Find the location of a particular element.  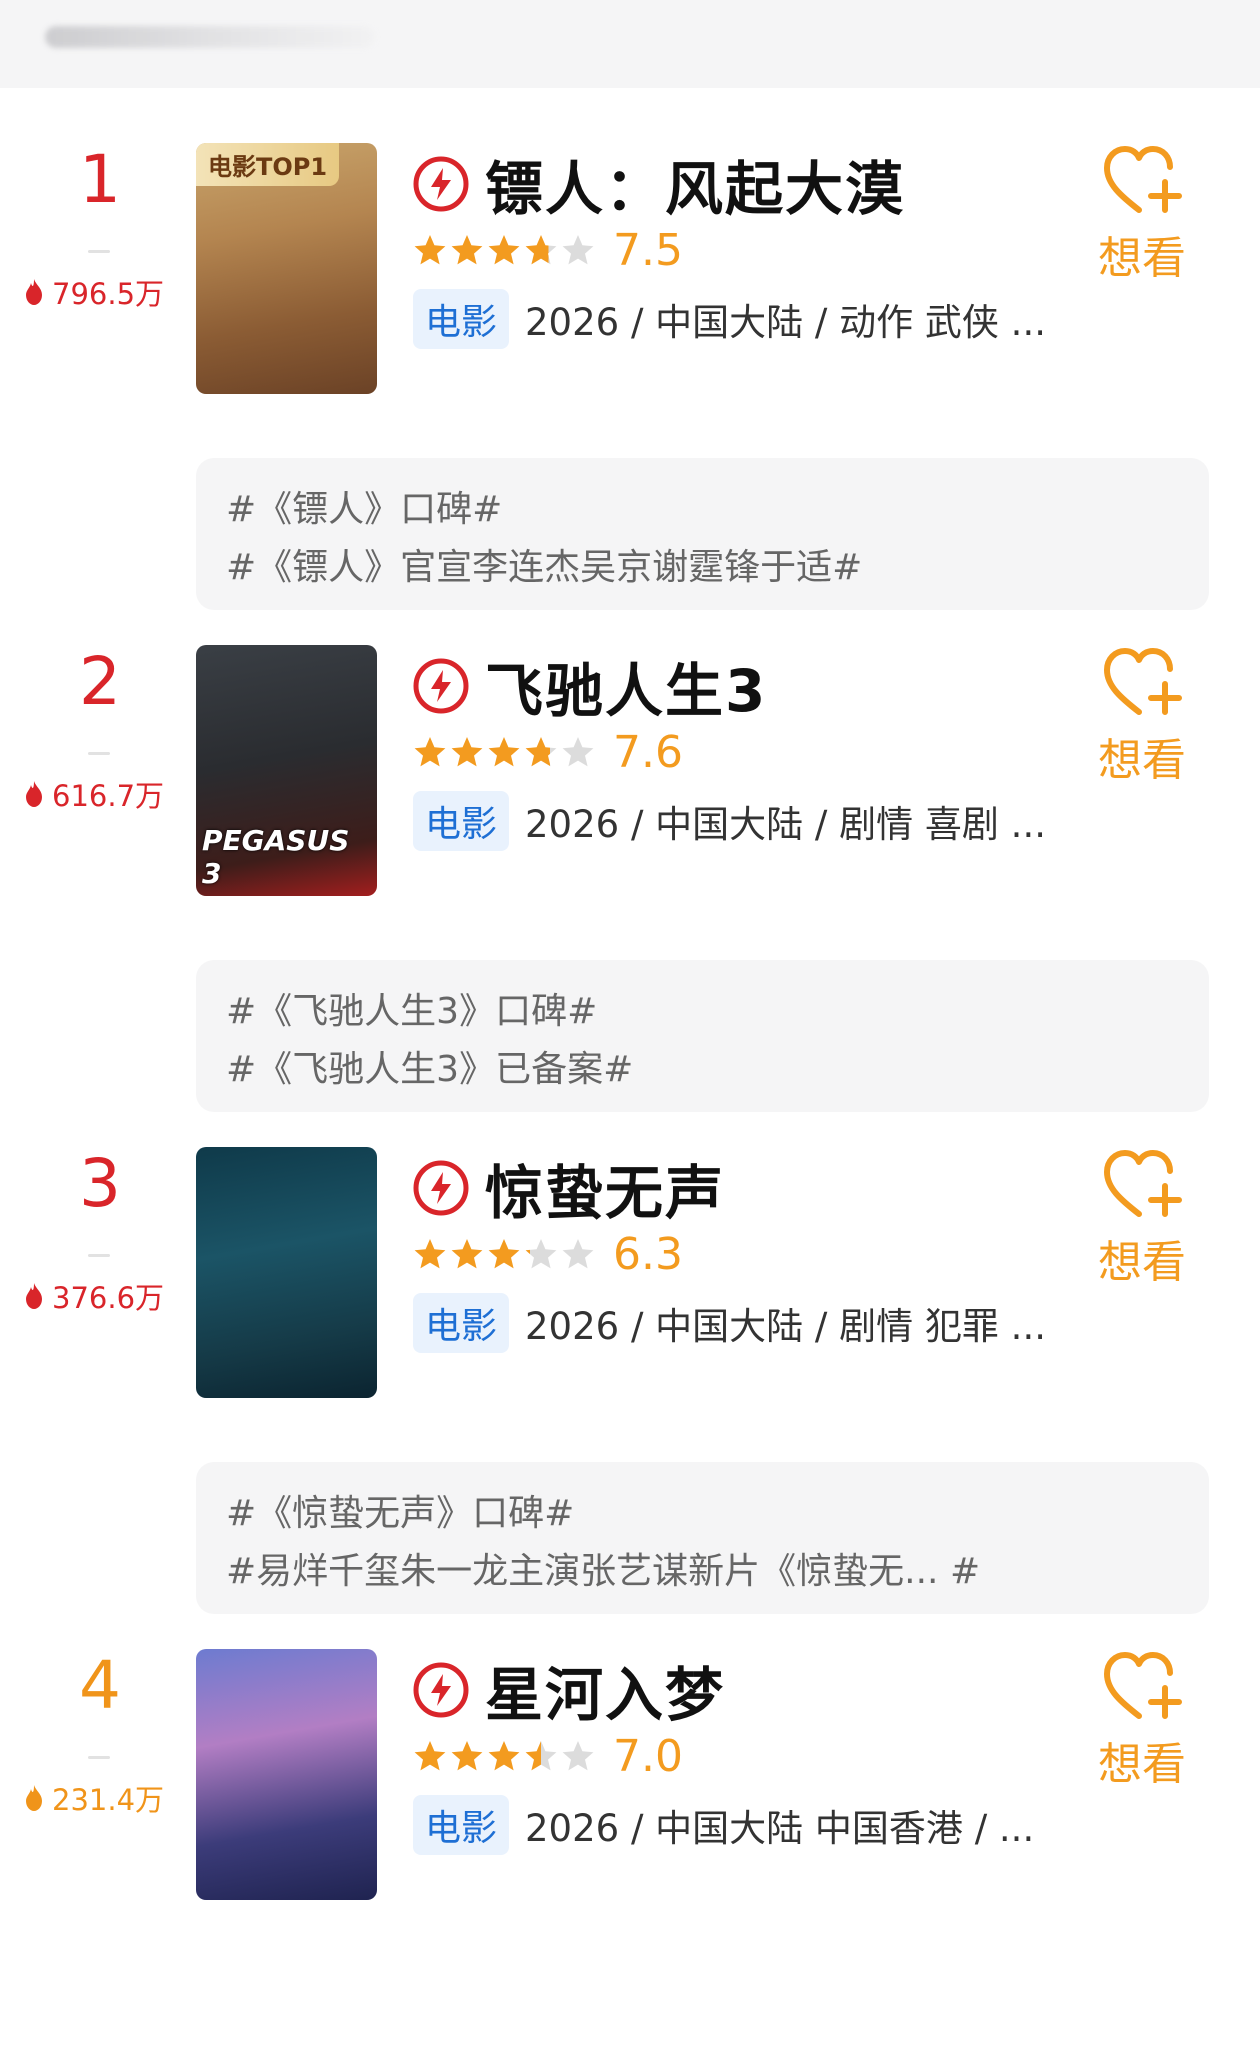

topic-link: #《飞驰人生3》口碑# is located at coordinates (411, 1008).